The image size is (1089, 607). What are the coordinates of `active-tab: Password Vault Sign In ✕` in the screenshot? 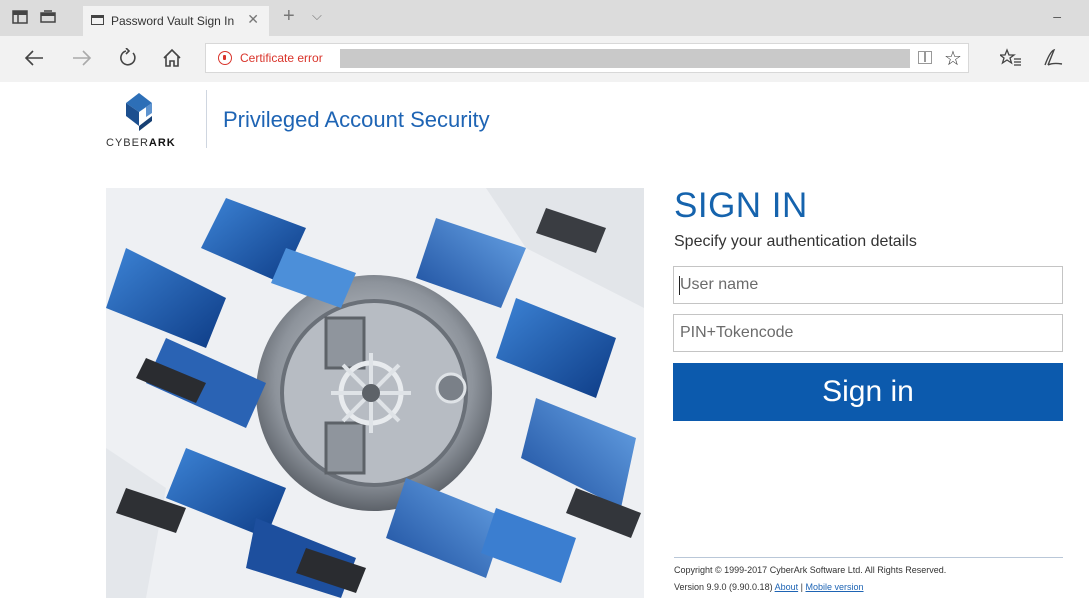 It's located at (176, 21).